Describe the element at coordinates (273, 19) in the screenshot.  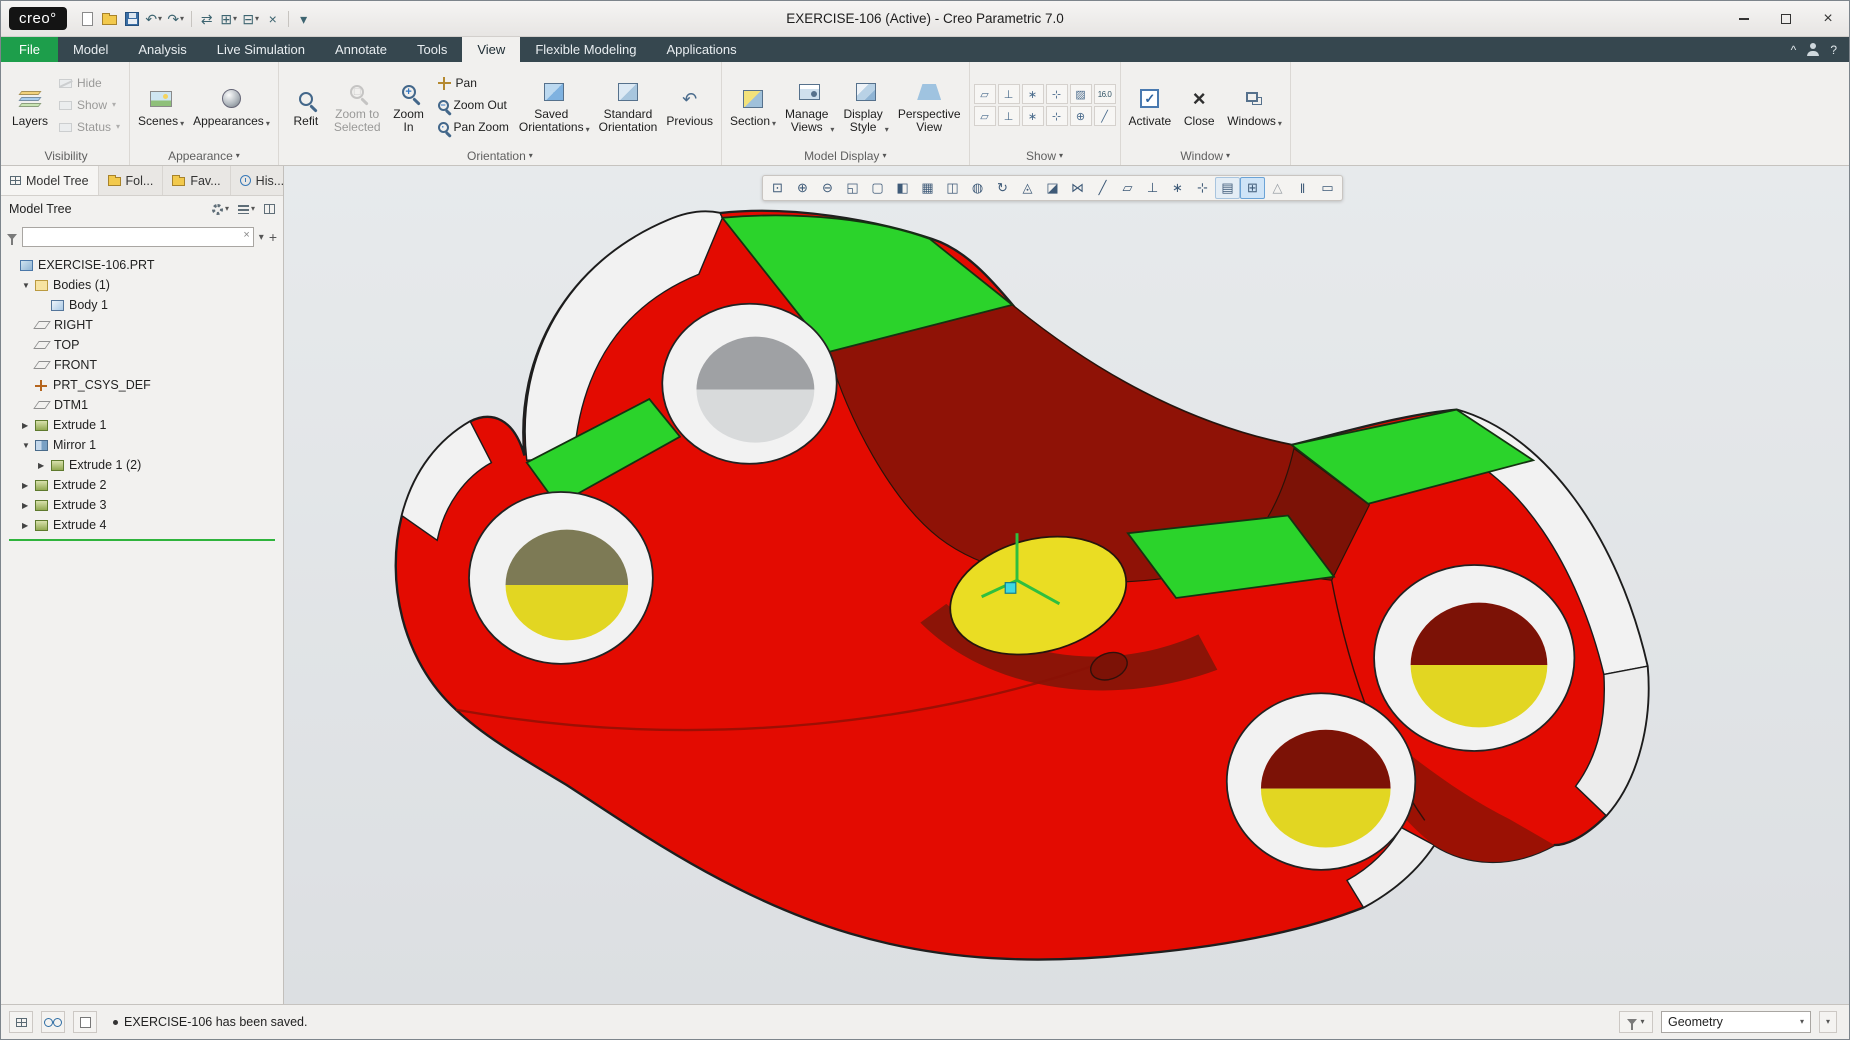
I see `close-window-button: ×` at that location.